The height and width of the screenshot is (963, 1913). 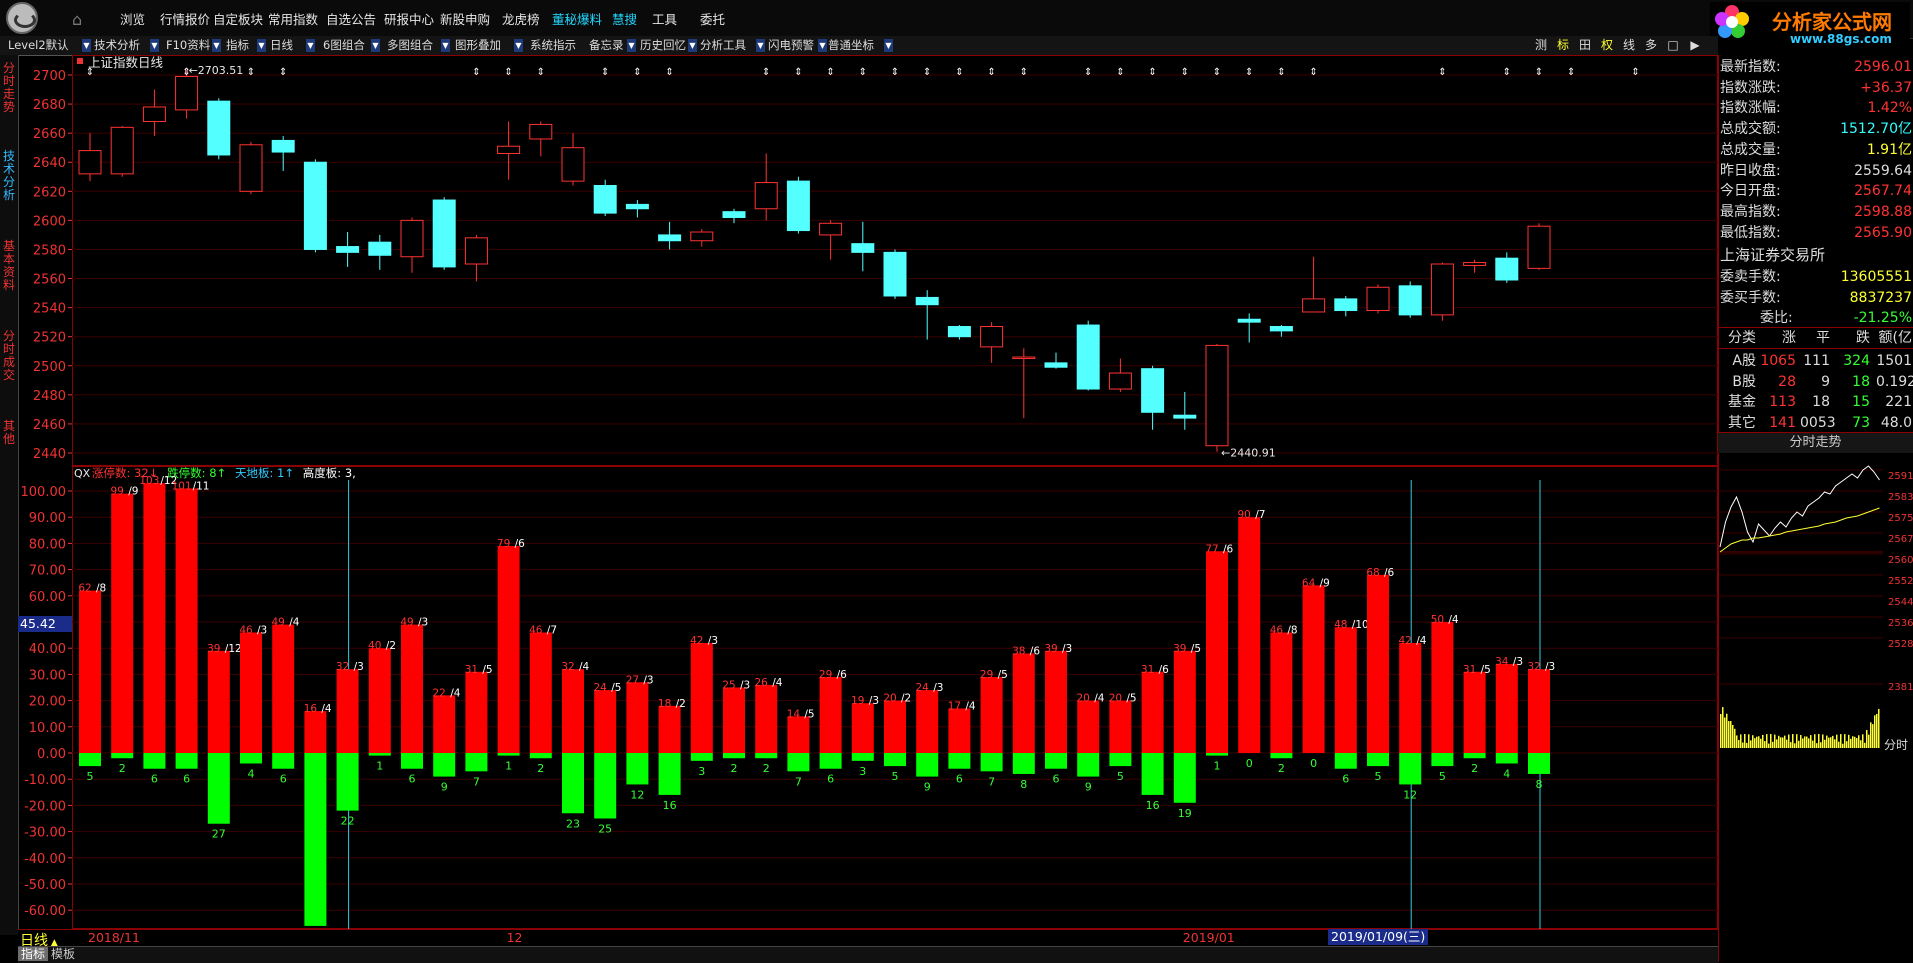 What do you see at coordinates (906, 699) in the screenshot?
I see `streak-height-label: /2` at bounding box center [906, 699].